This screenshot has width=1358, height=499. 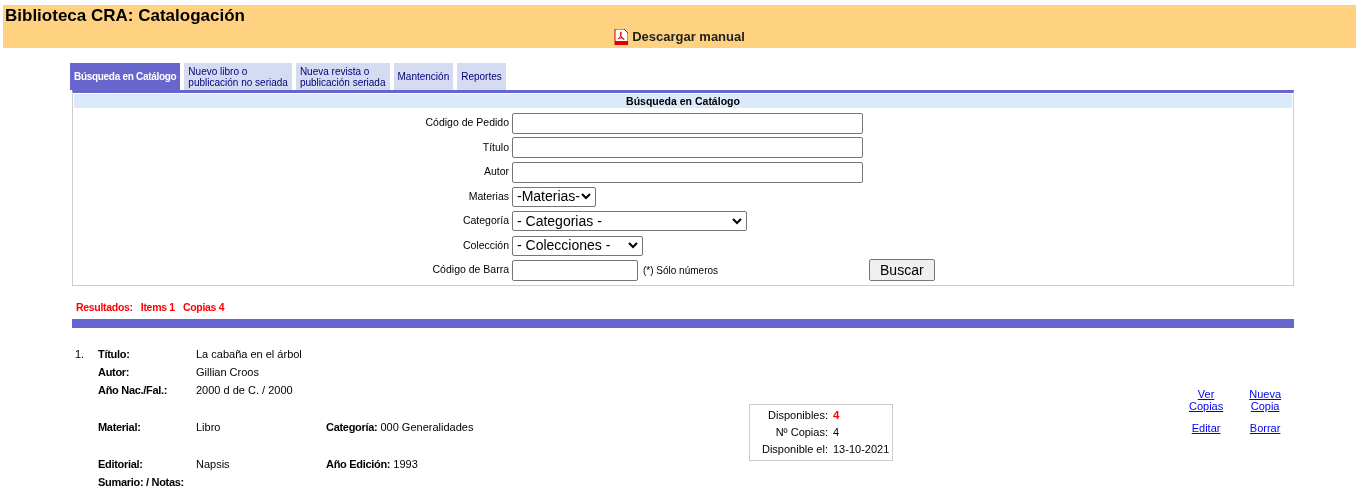 I want to click on availability-label: Disponibles:, so click(x=798, y=416).